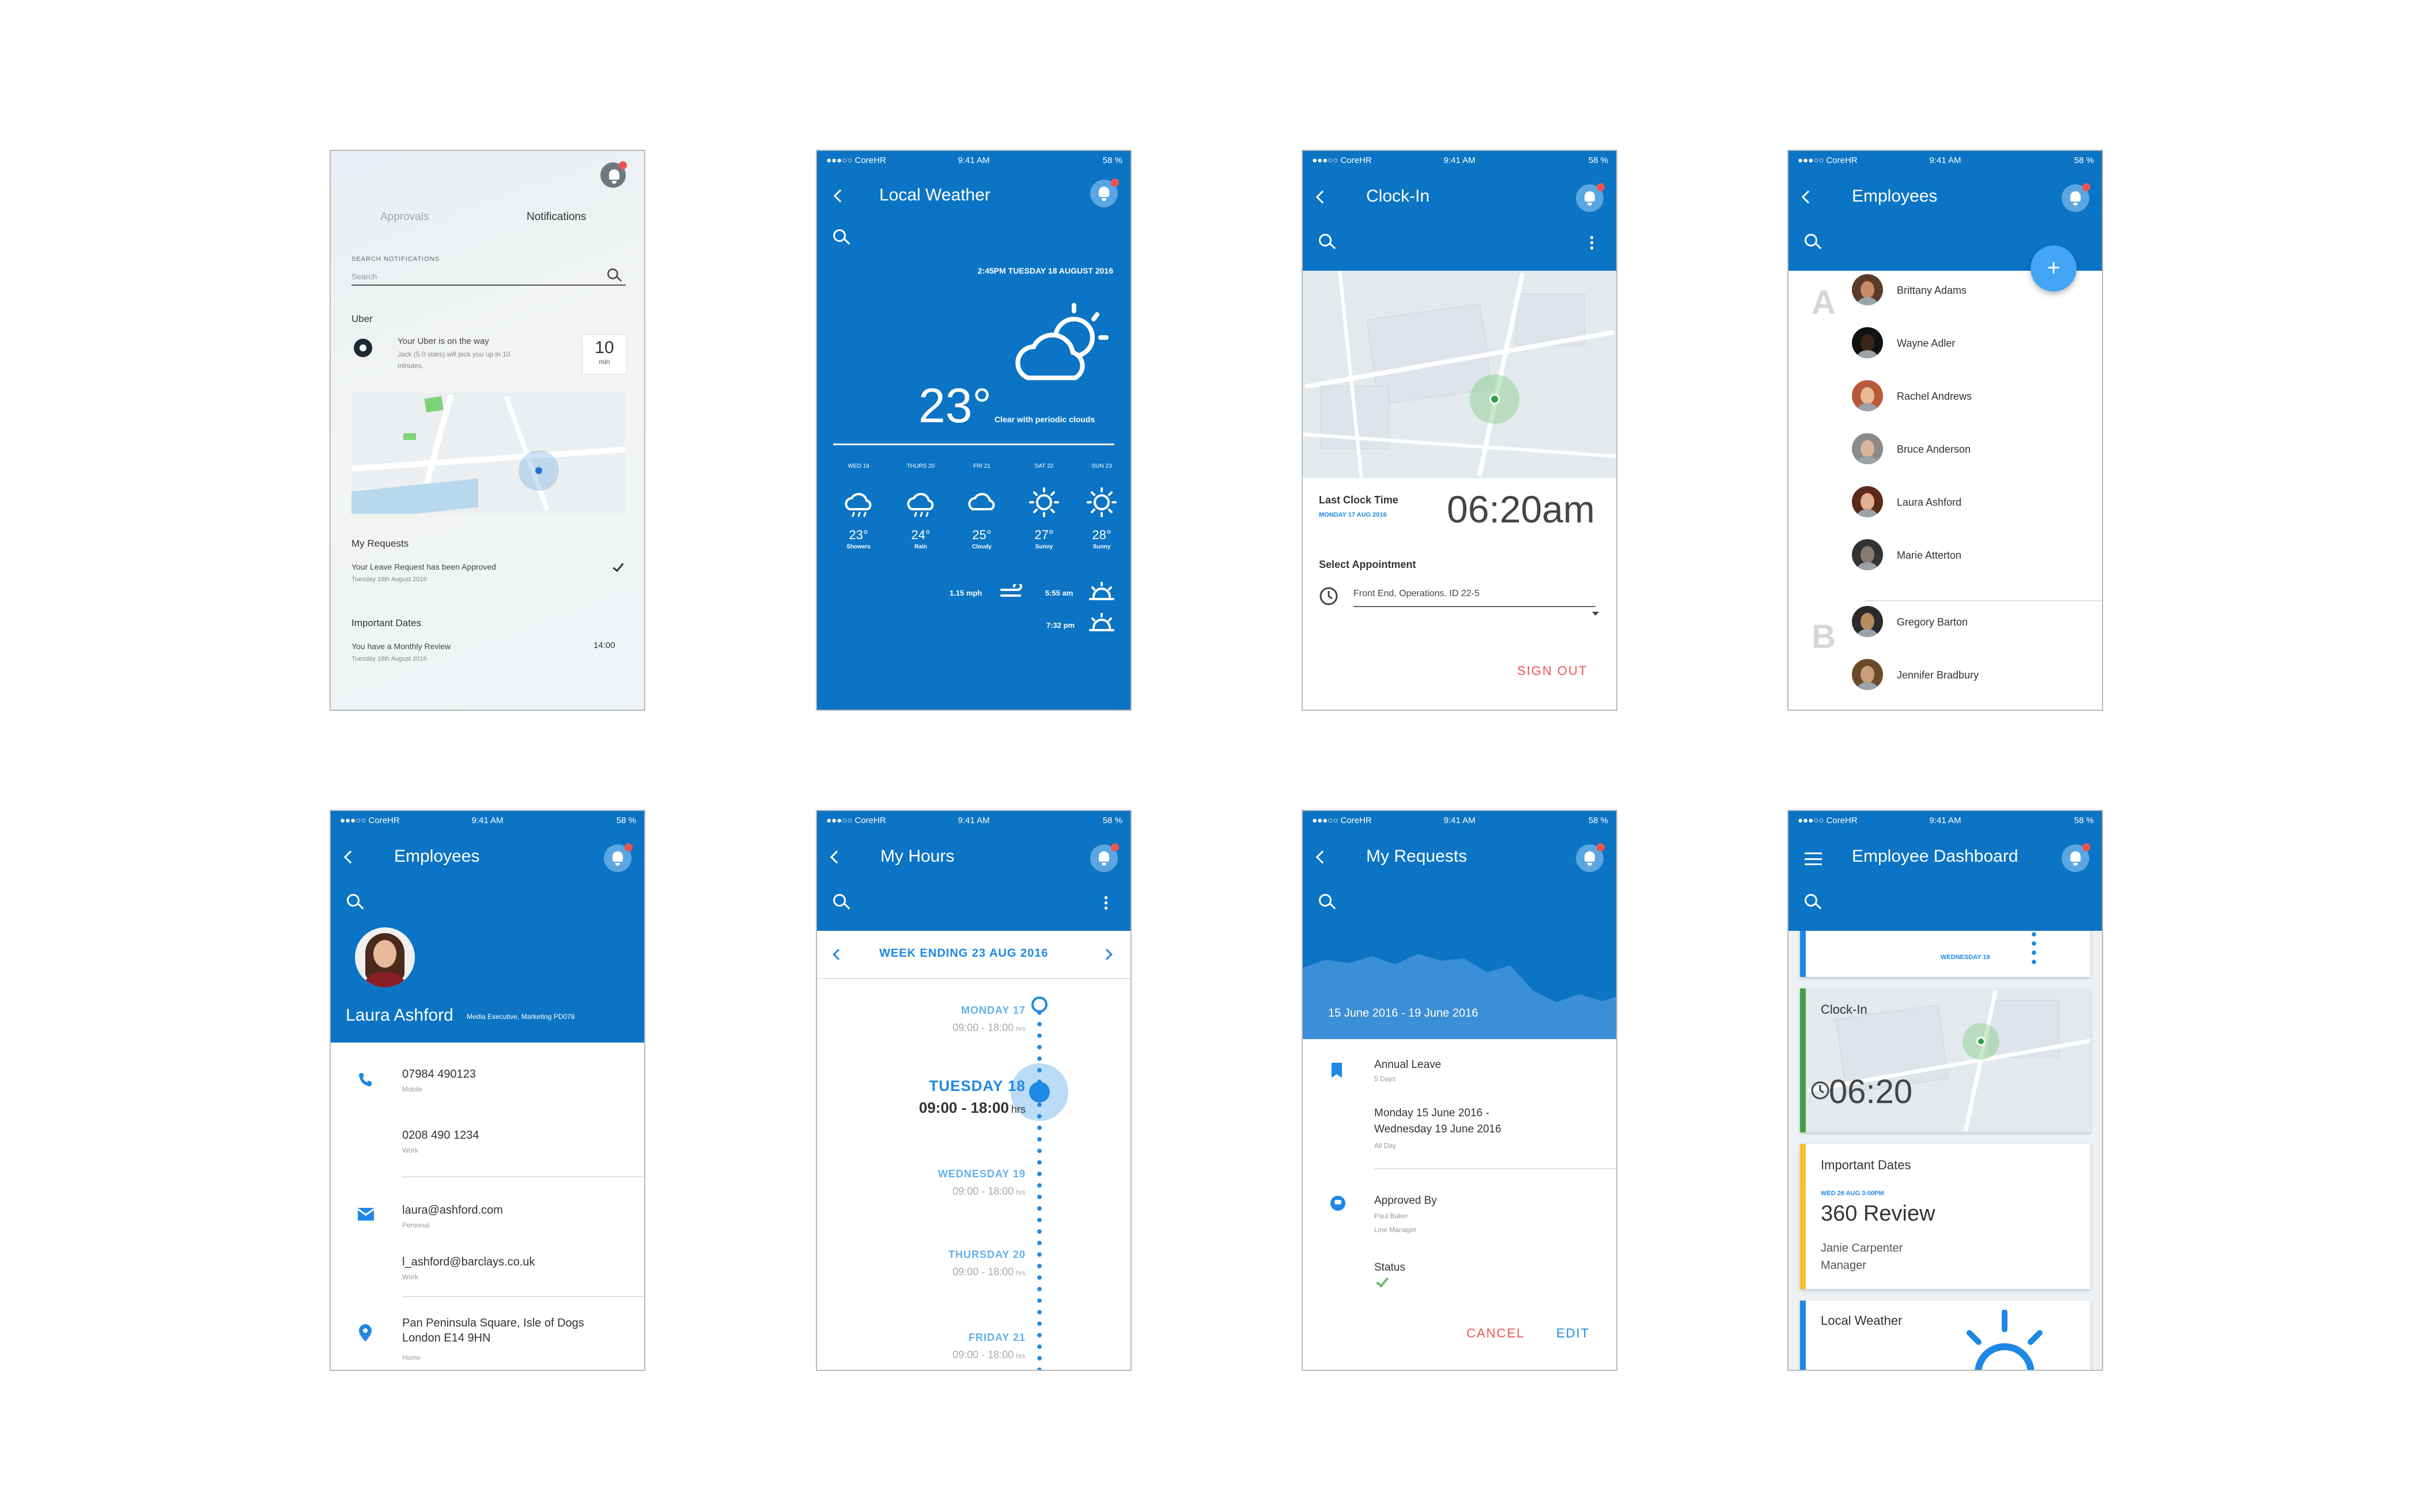 The width and height of the screenshot is (2420, 1512). I want to click on hours-day: MONDAY 17, so click(993, 1011).